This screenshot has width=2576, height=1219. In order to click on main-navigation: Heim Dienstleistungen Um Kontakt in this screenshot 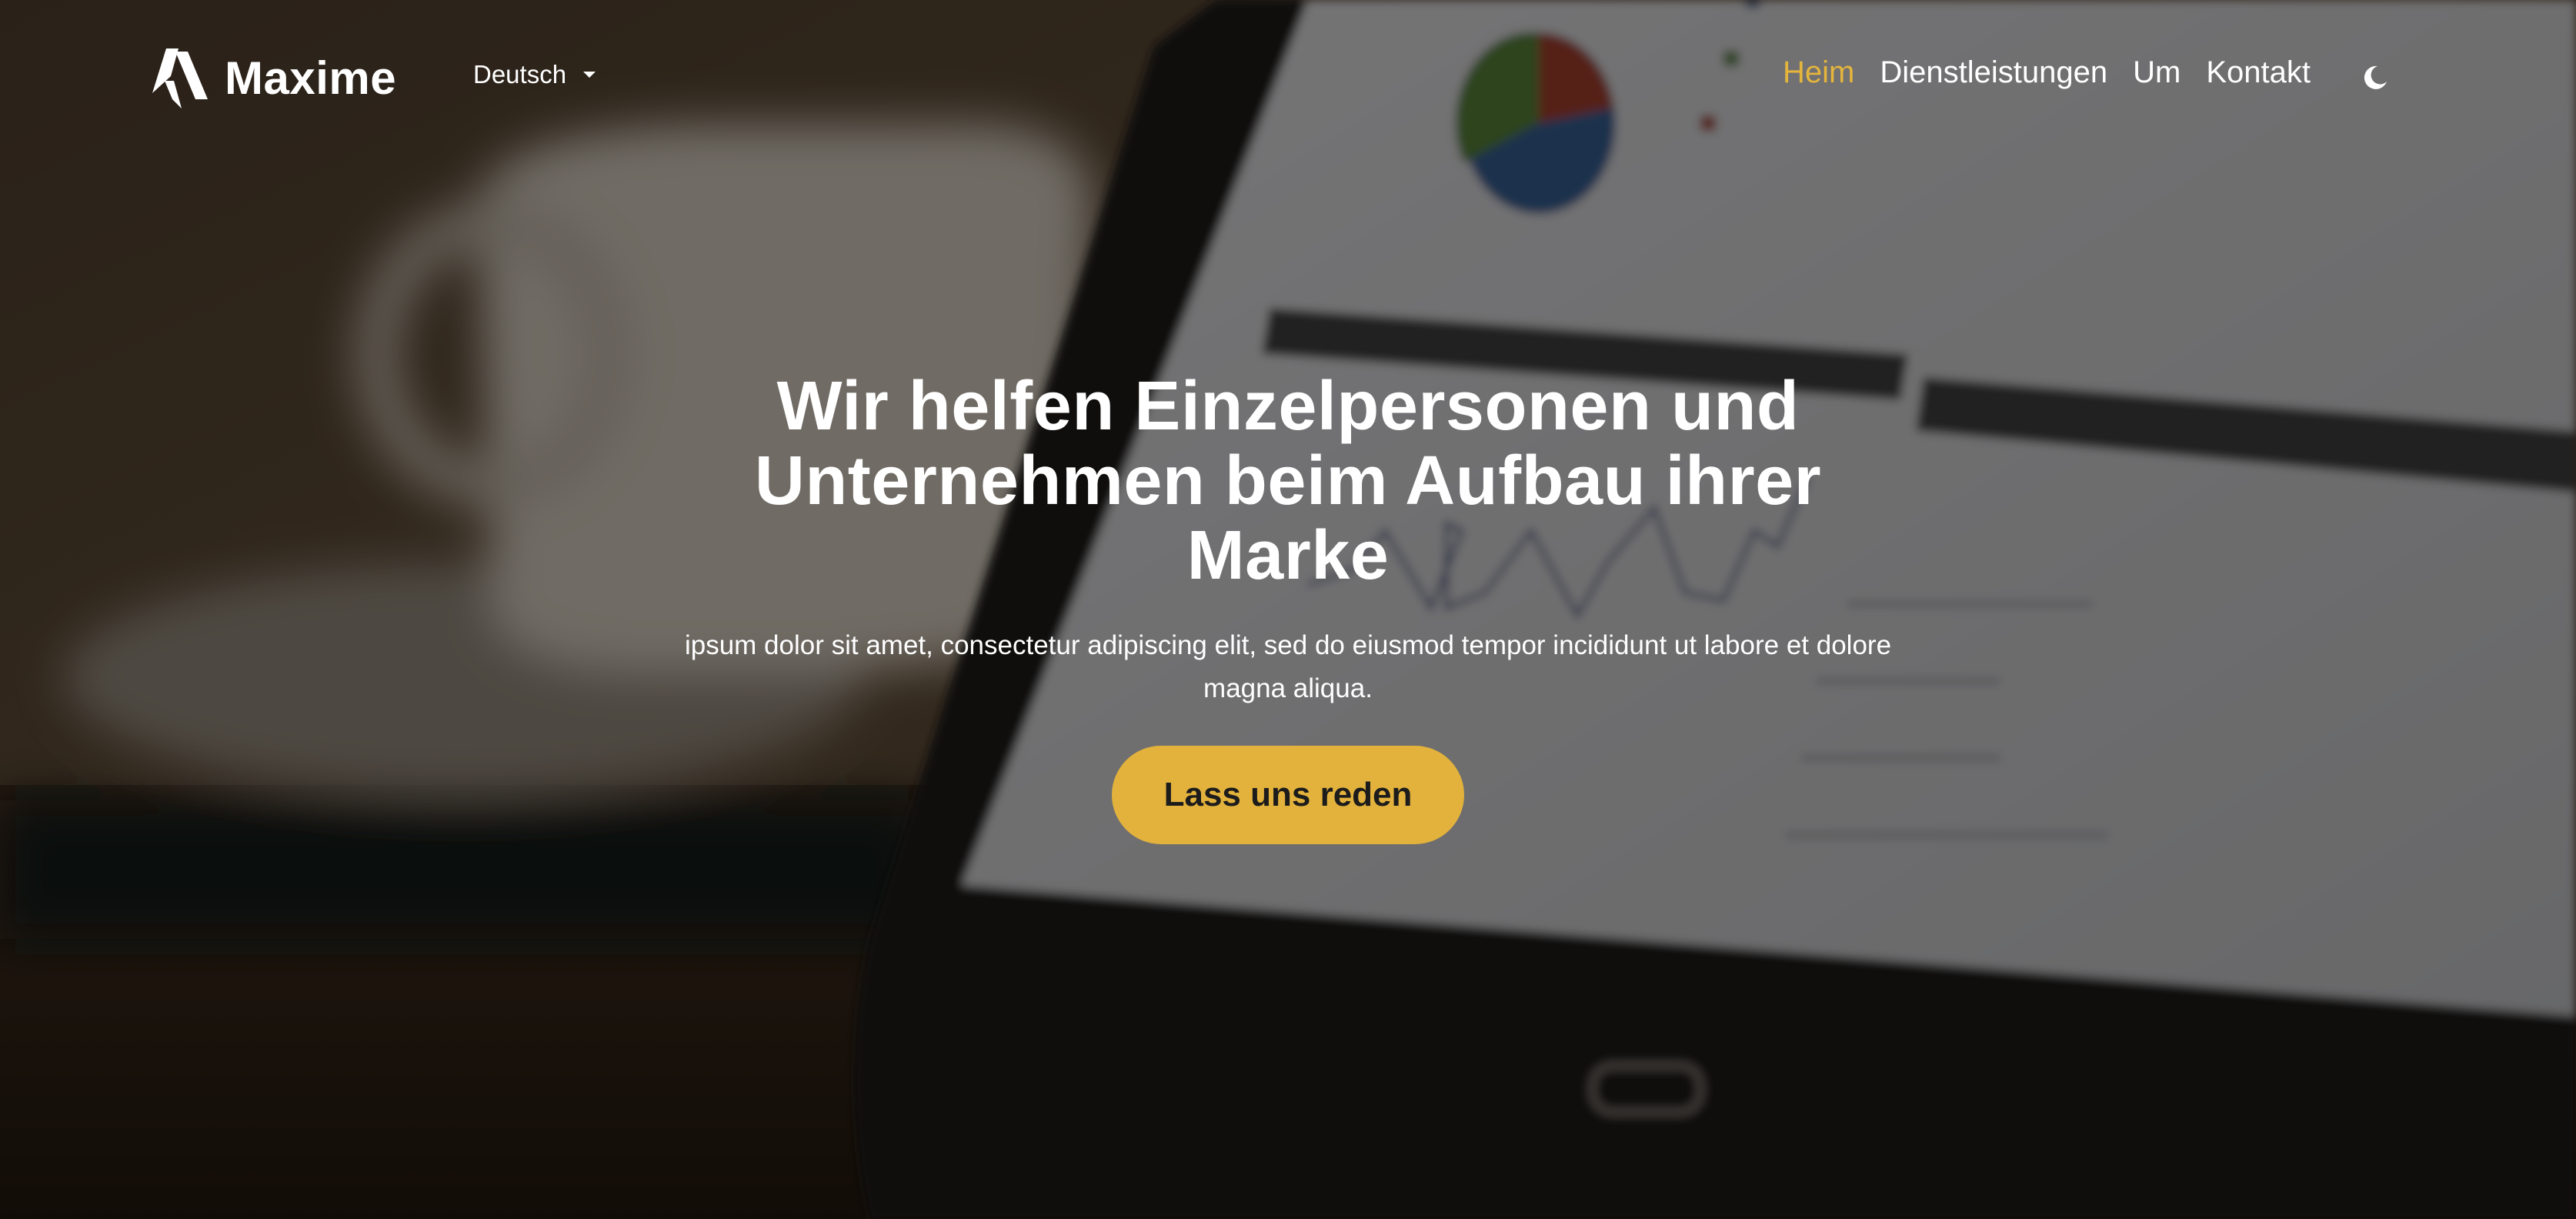, I will do `click(2047, 73)`.